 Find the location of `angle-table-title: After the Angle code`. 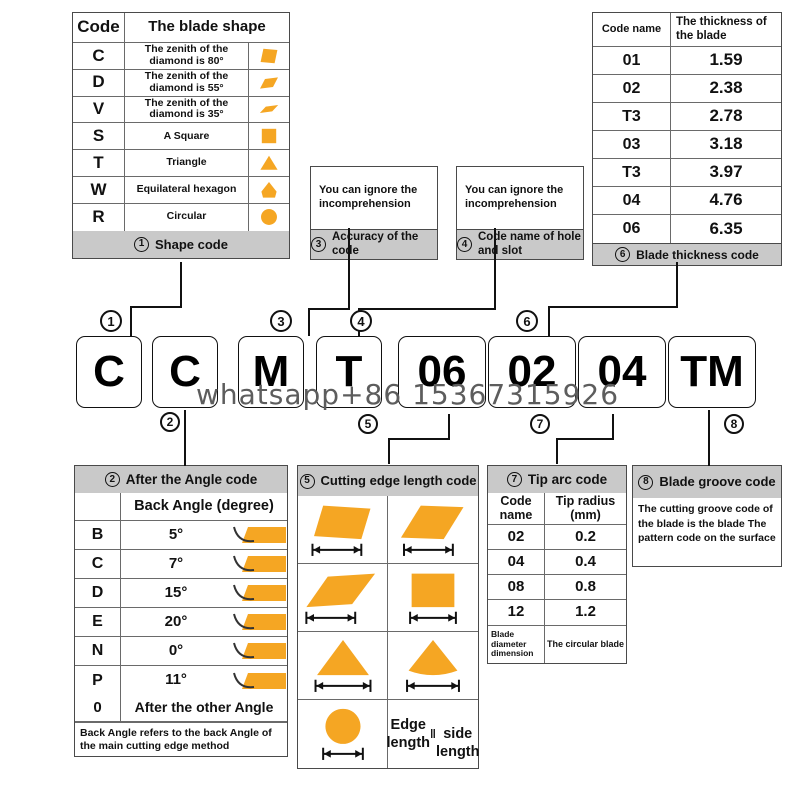

angle-table-title: After the Angle code is located at coordinates (191, 479).